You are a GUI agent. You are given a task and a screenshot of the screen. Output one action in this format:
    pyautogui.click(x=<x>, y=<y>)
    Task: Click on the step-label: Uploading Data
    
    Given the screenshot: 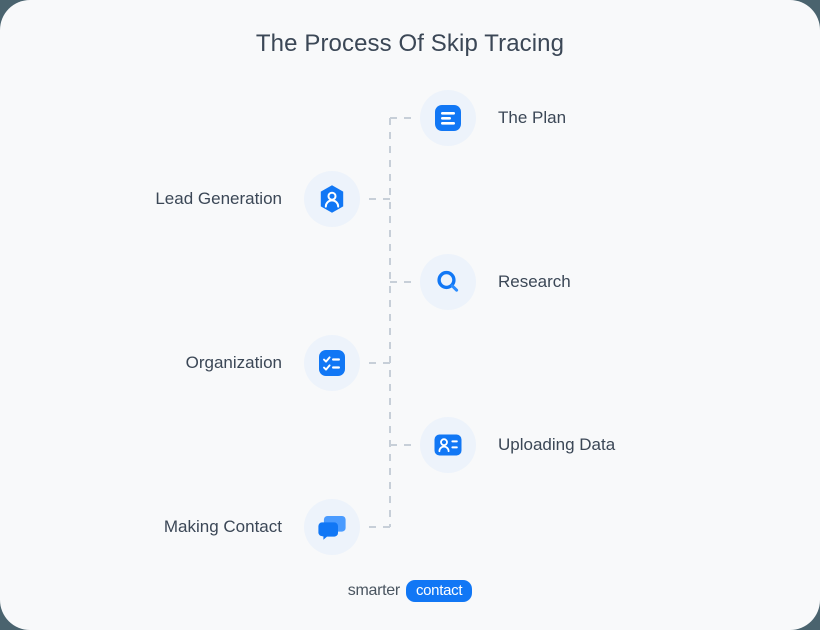 What is the action you would take?
    pyautogui.click(x=557, y=444)
    